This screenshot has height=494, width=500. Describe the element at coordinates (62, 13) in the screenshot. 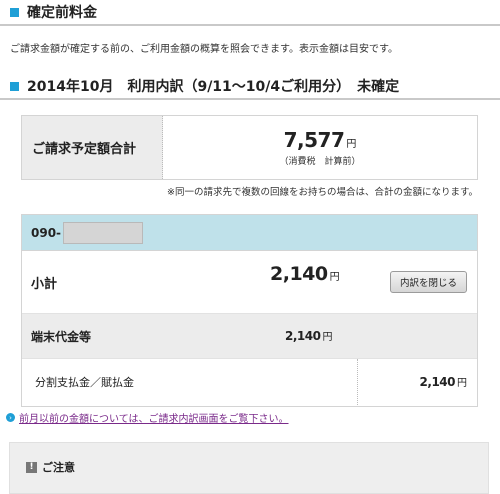

I see `section-title: 確定前料金` at that location.